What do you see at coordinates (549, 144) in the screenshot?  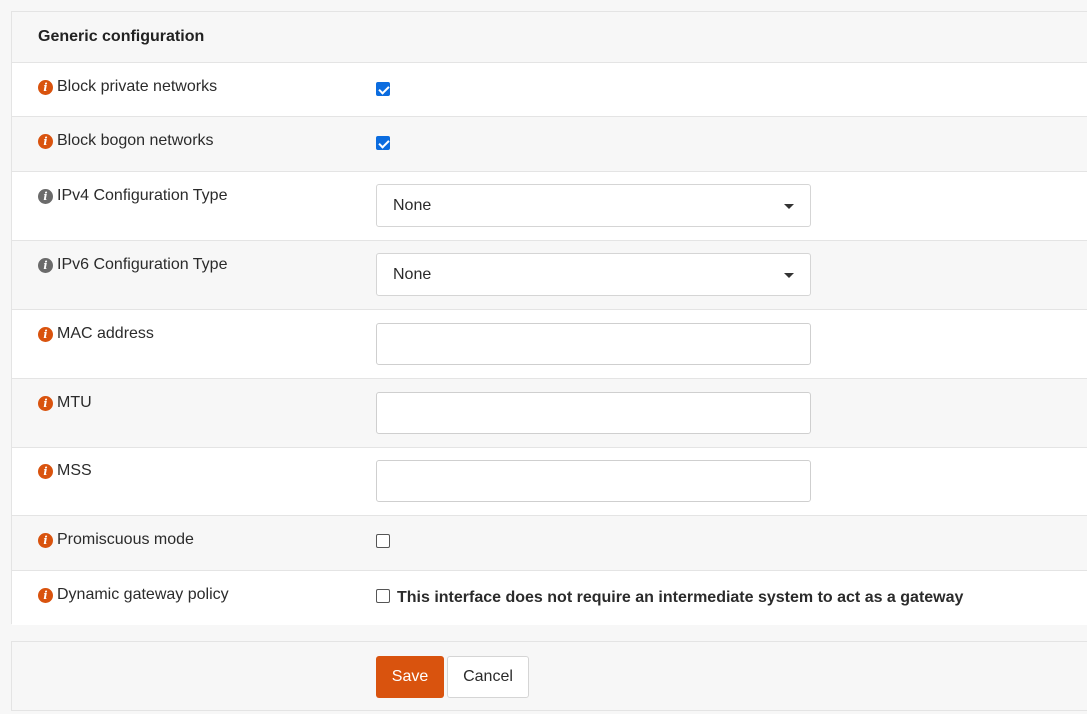 I see `row-block-bogon: i Block bogon networks` at bounding box center [549, 144].